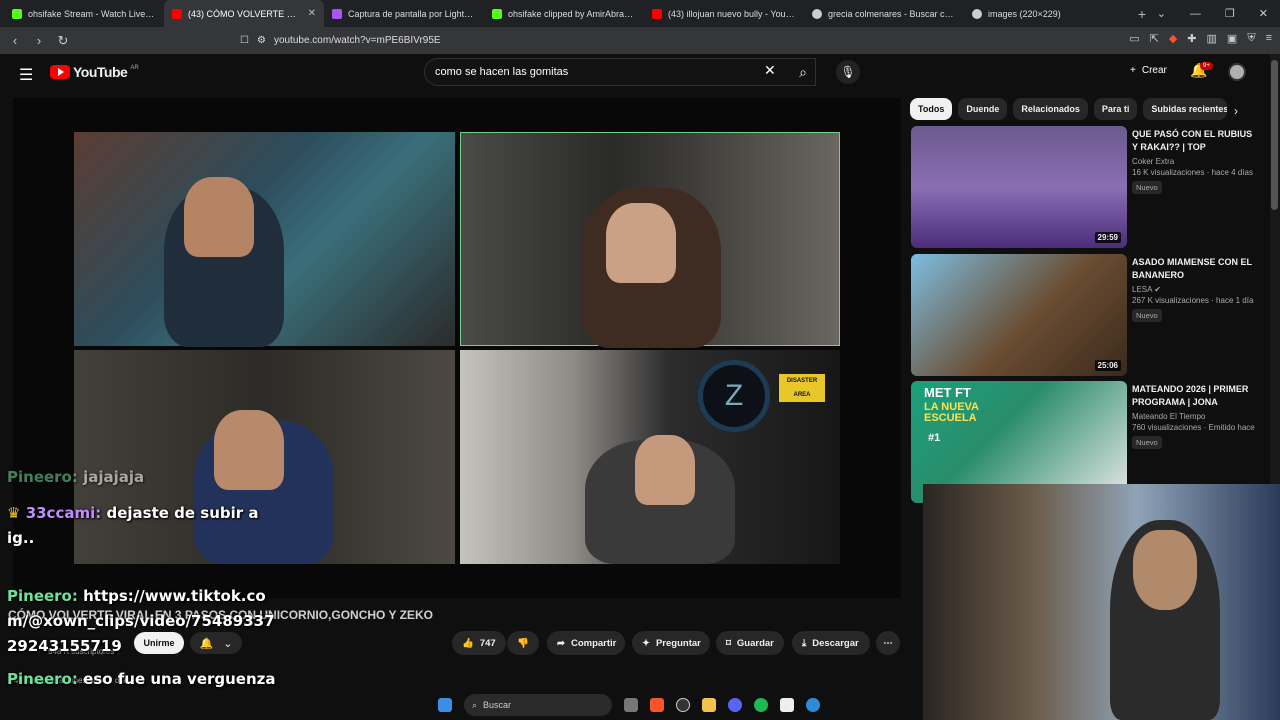  I want to click on chip-related: Relacionados, so click(1050, 109).